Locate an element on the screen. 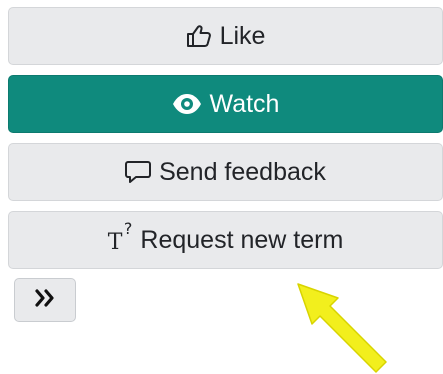  request-new-term-label: Request new term is located at coordinates (242, 239).